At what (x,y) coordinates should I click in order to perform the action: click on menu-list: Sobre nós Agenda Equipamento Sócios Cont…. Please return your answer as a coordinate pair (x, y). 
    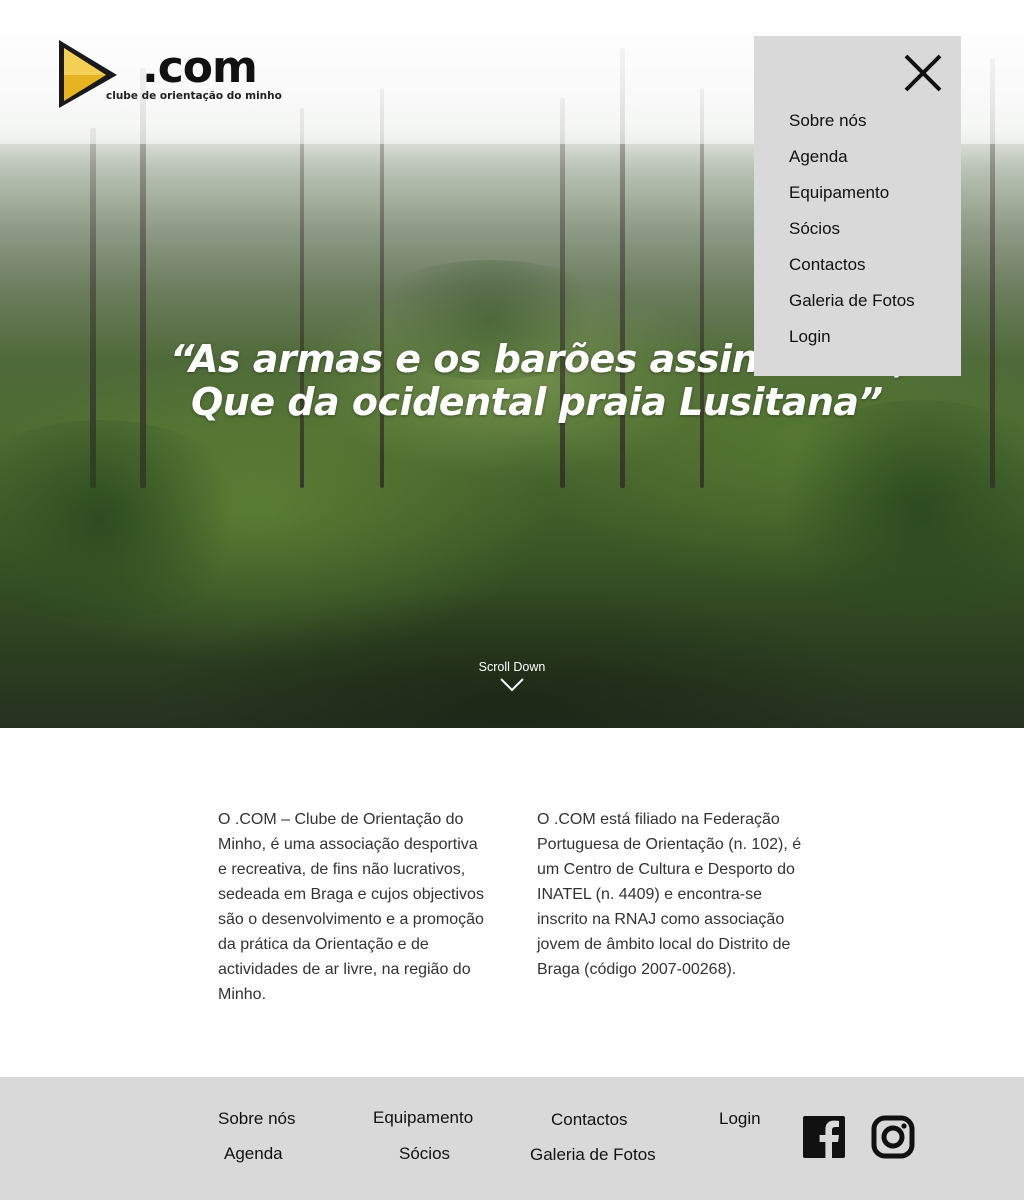
    Looking at the image, I should click on (852, 229).